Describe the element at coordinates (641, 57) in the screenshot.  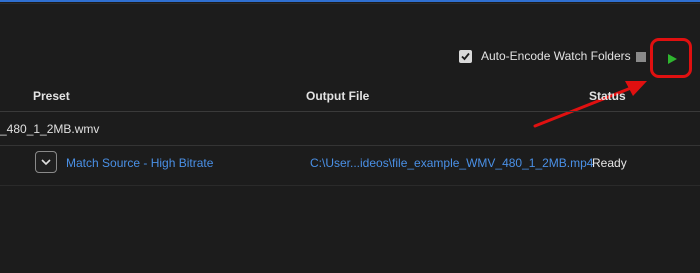
I see `stop-queue-button` at that location.